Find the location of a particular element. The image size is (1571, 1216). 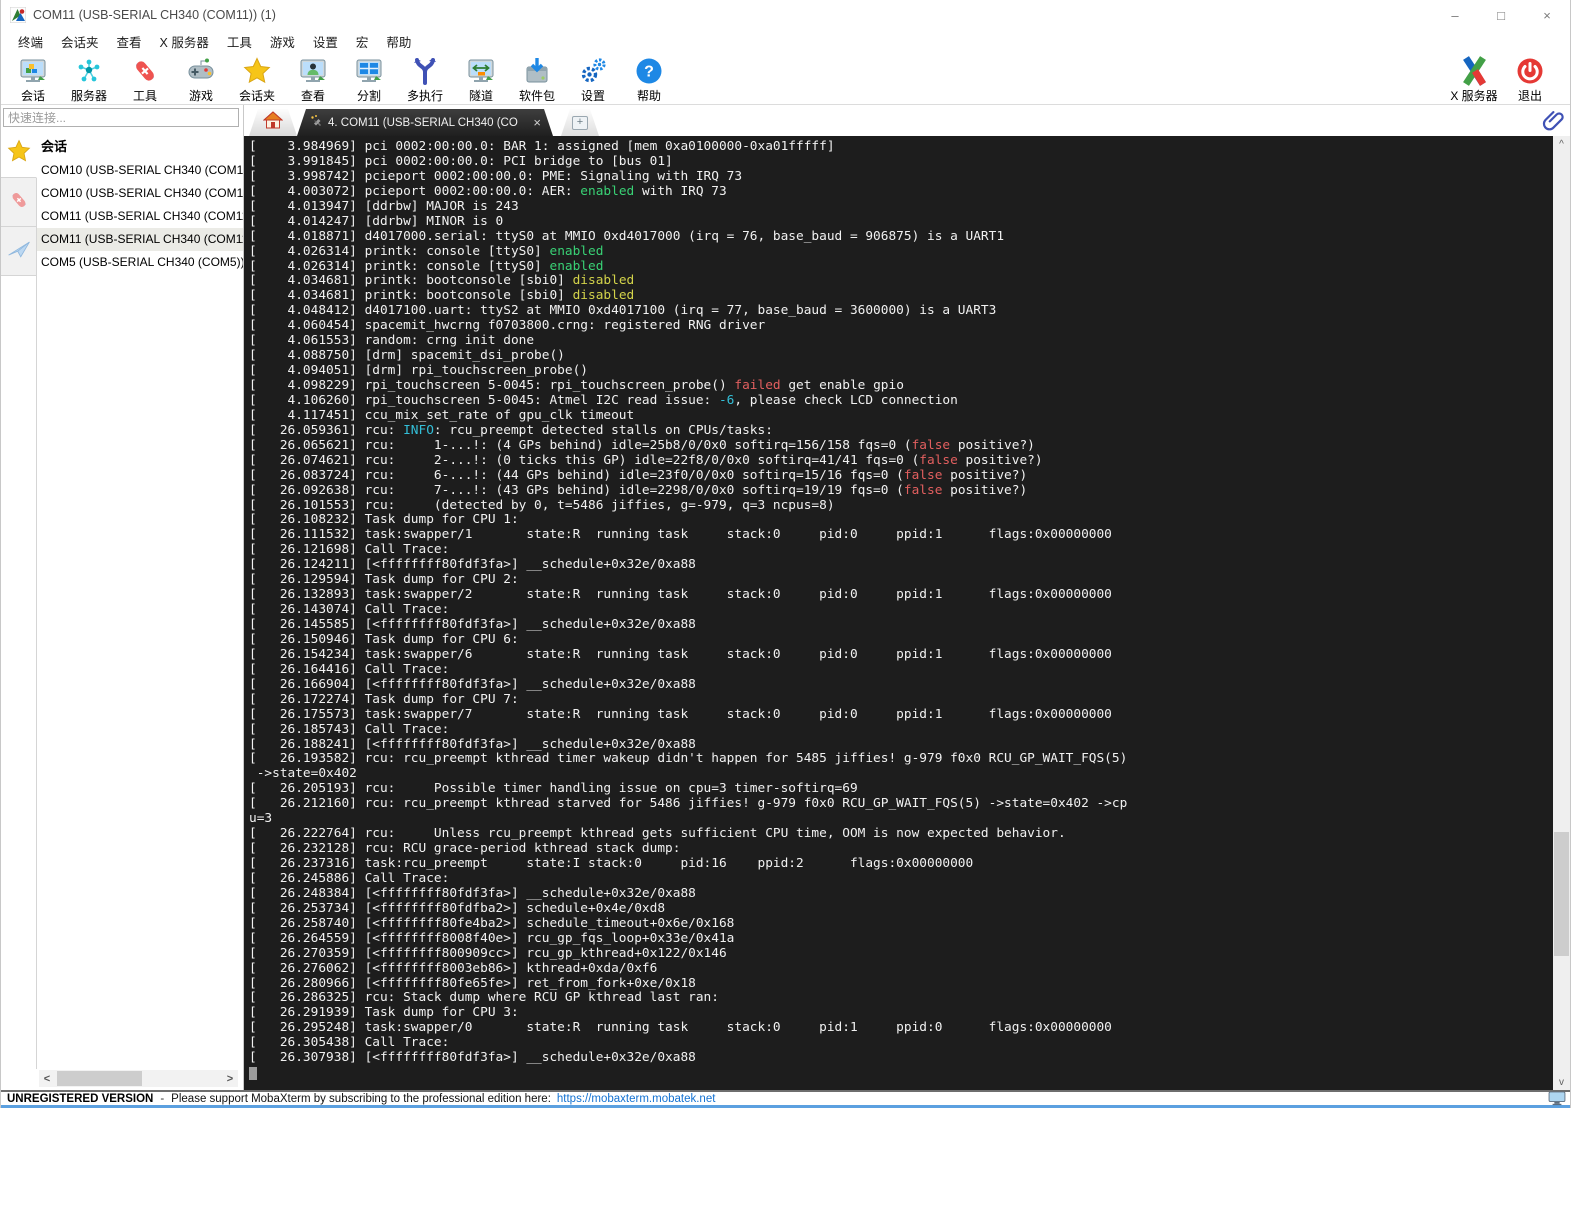

toolbar-button-session: 会话 is located at coordinates (33, 78).